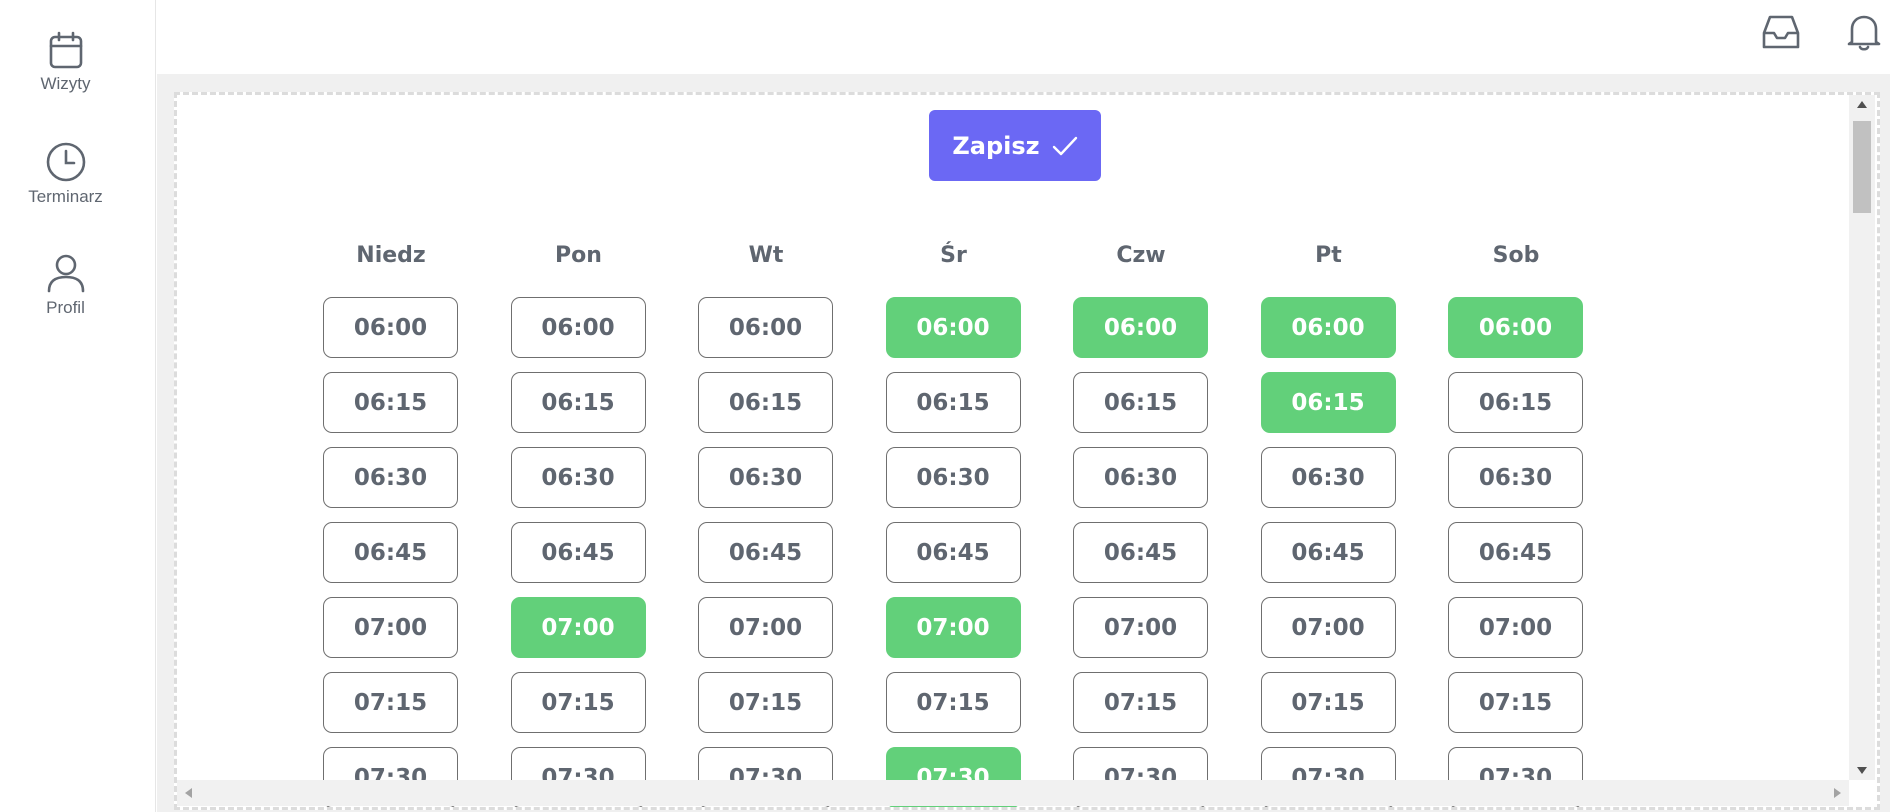 This screenshot has width=1890, height=812. I want to click on sidebar-item-profil: Profil, so click(65, 285).